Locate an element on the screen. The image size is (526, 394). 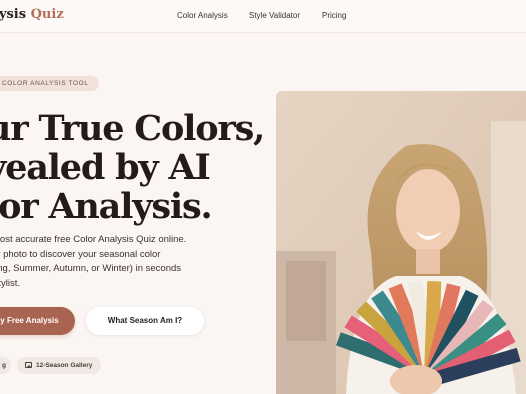
image-icon is located at coordinates (28, 365).